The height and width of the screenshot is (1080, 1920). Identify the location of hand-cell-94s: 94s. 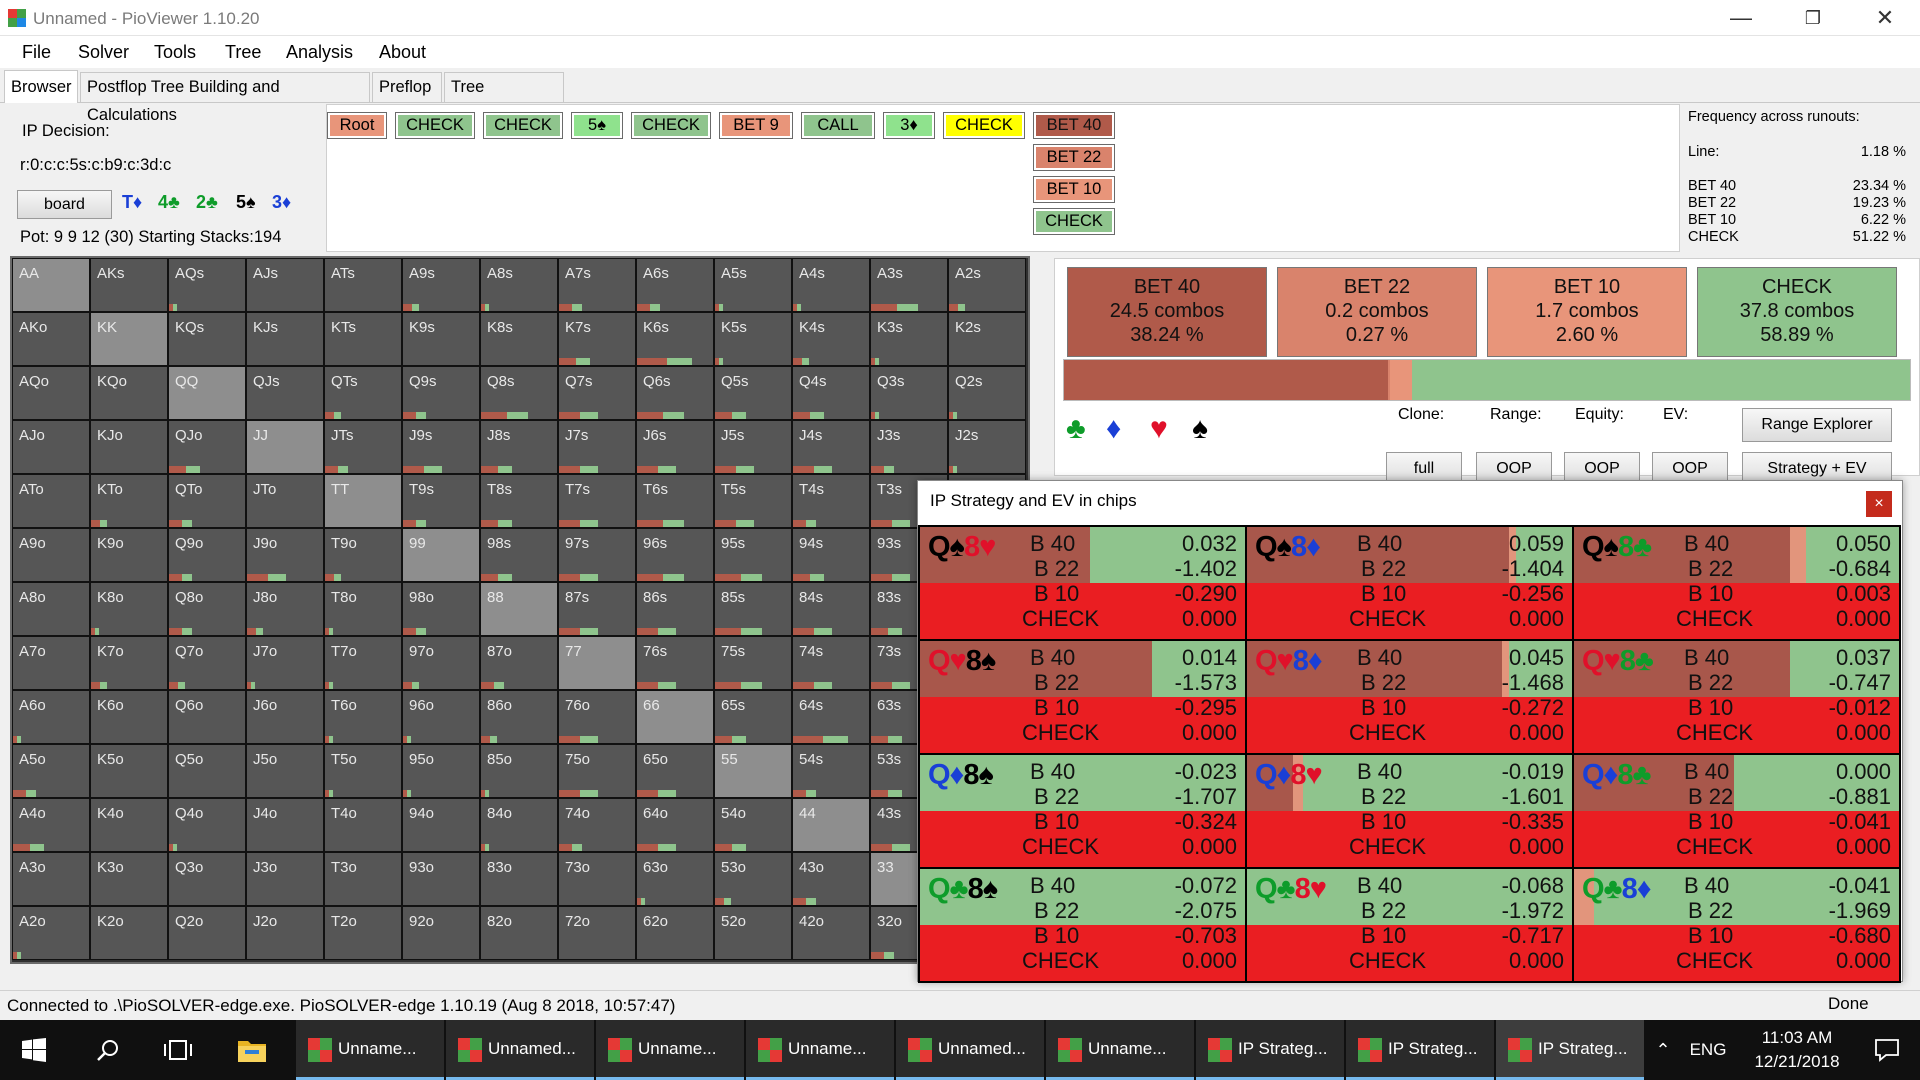
(831, 555).